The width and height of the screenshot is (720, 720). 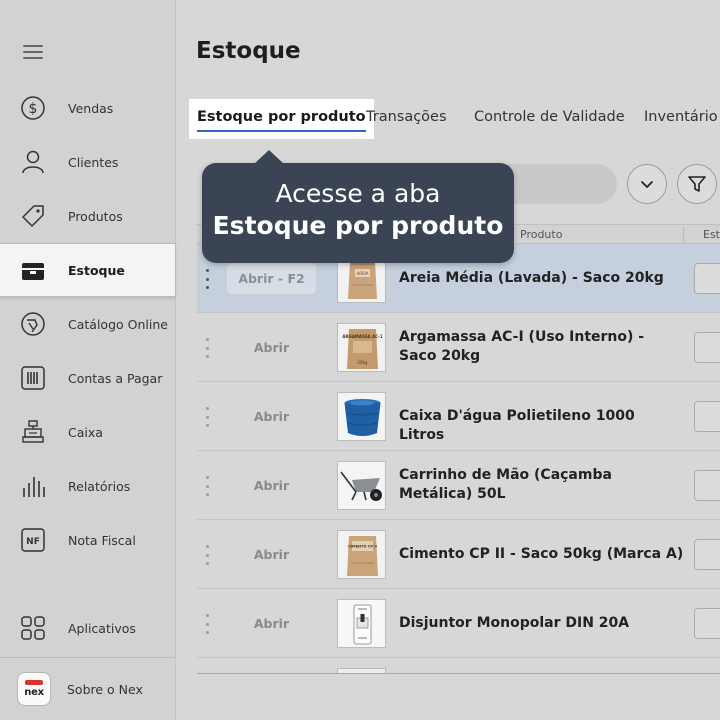 I want to click on product-name: Disjuntor Monopolar DIN 20A, so click(x=514, y=623).